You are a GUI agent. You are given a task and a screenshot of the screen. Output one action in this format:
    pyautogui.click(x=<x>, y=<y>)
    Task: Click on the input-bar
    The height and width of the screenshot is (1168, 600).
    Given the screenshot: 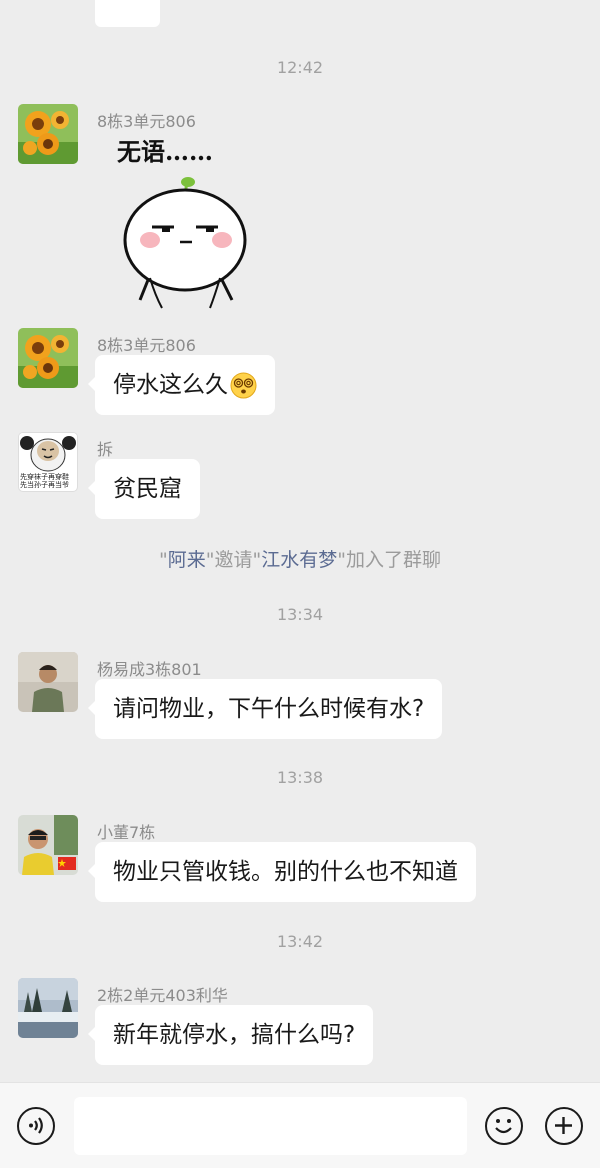 What is the action you would take?
    pyautogui.click(x=300, y=1125)
    